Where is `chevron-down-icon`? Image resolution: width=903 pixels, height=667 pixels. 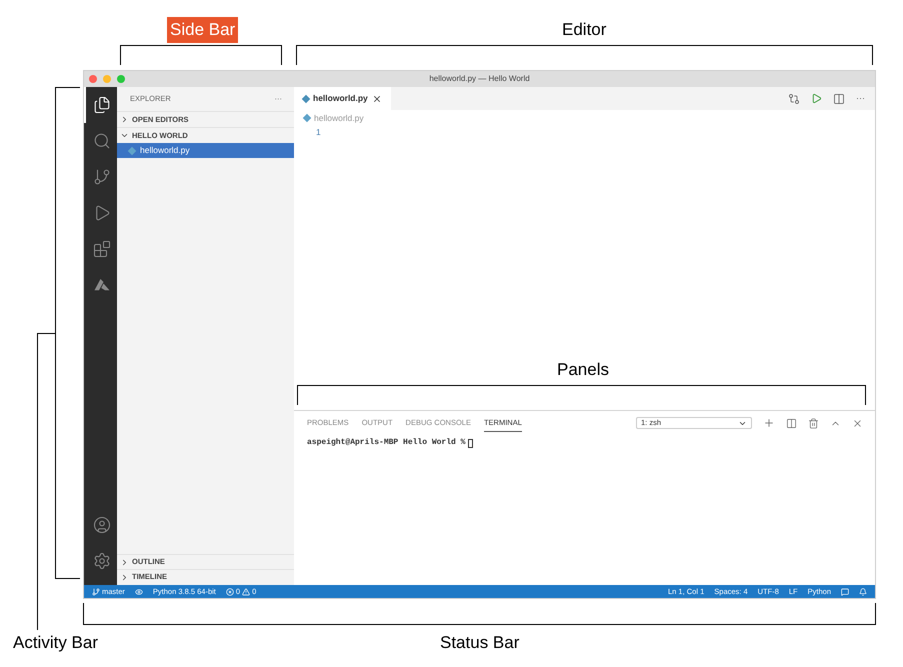 chevron-down-icon is located at coordinates (124, 135).